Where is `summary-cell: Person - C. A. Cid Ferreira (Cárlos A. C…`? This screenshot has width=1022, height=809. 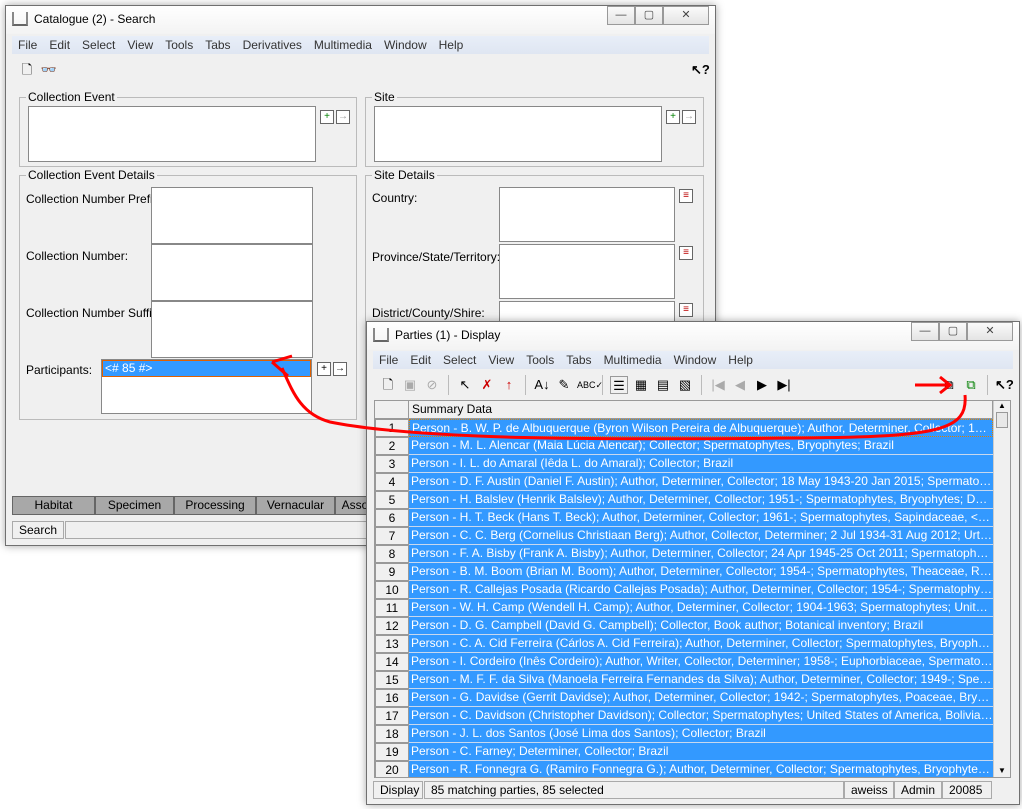 summary-cell: Person - C. A. Cid Ferreira (Cárlos A. C… is located at coordinates (701, 644).